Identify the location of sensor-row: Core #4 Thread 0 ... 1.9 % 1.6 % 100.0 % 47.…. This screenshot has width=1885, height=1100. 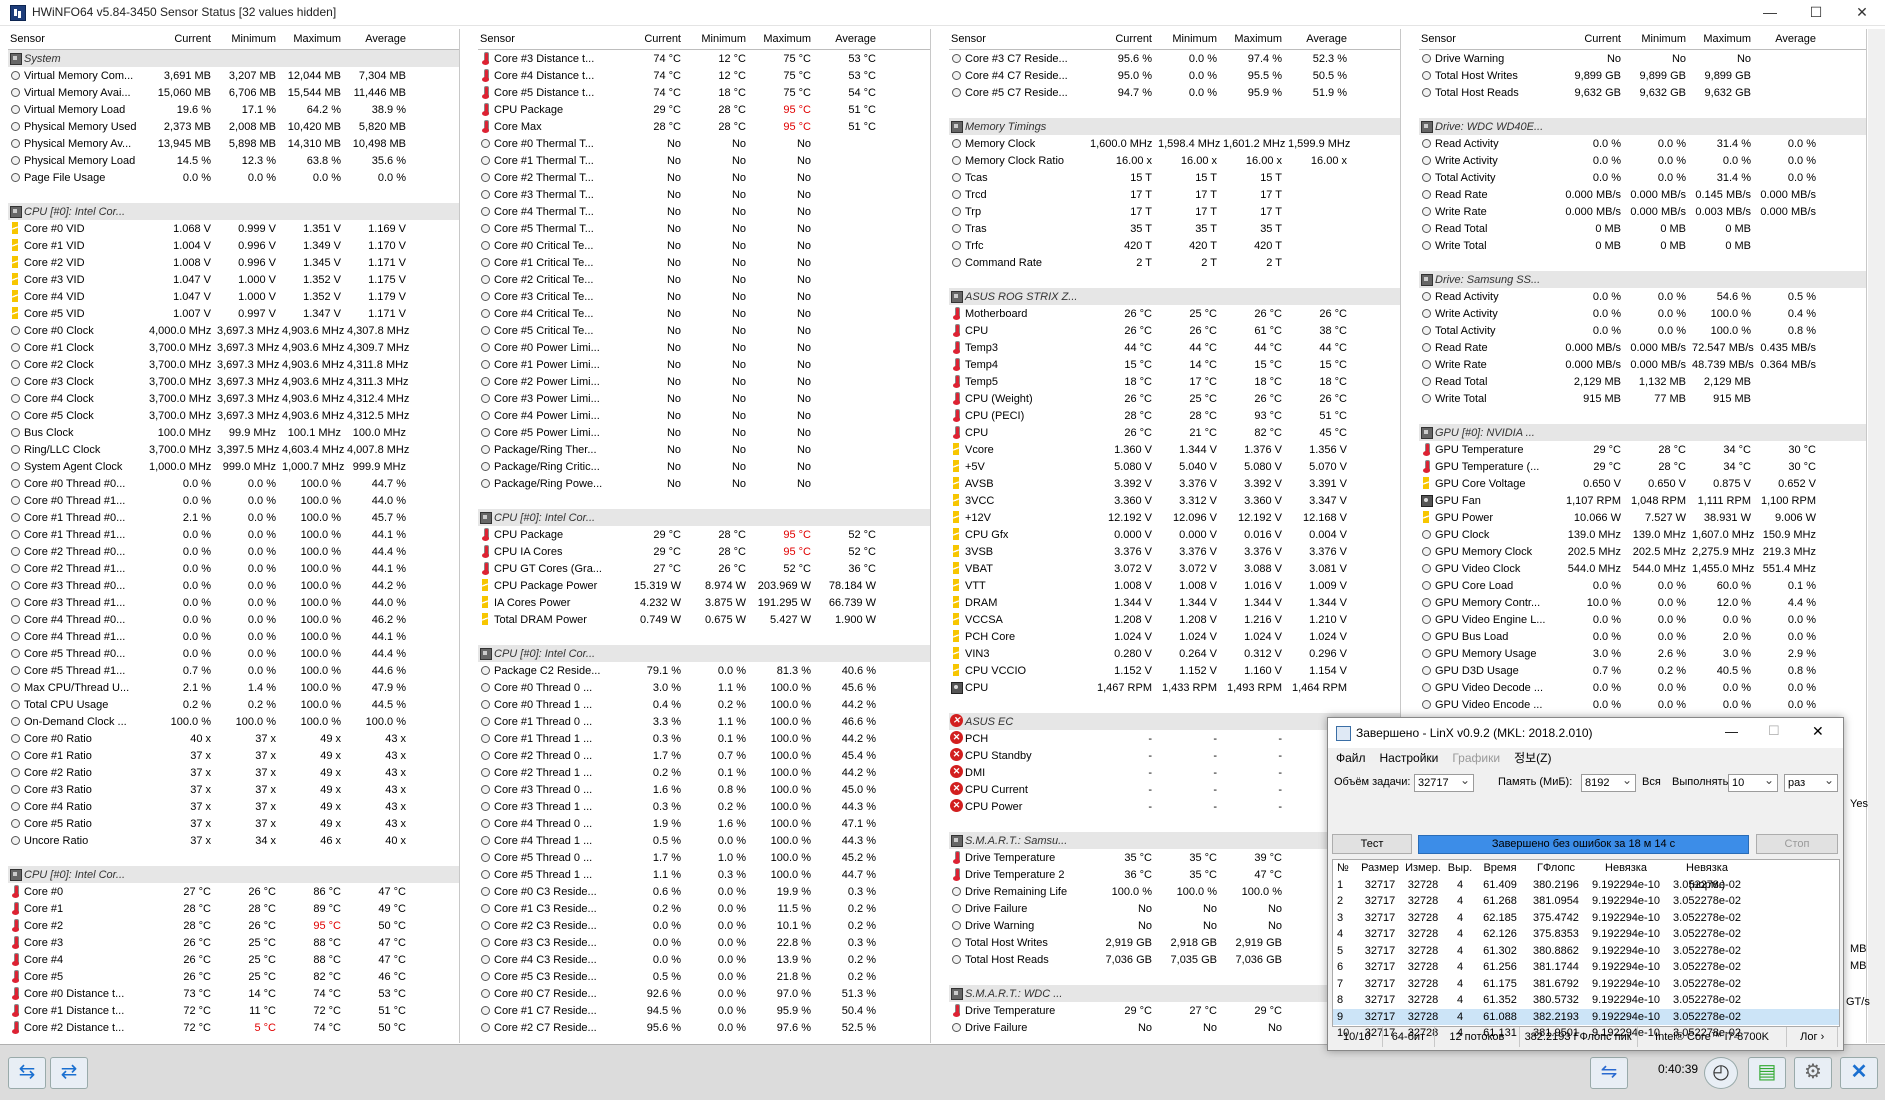
(704, 823).